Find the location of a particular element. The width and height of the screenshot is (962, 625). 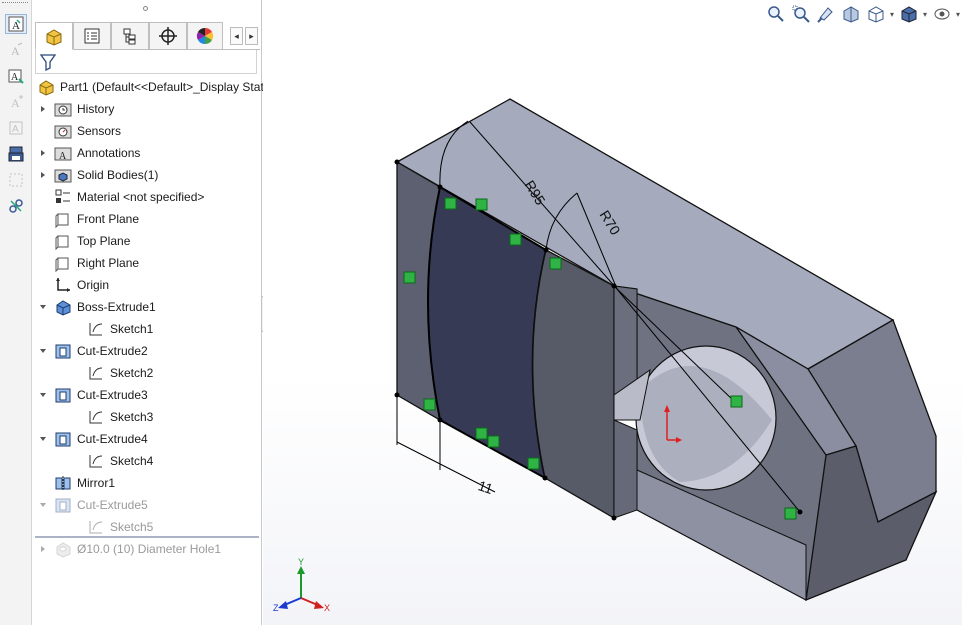

command-toolbar-vertical: A A A A A is located at coordinates (16, 312).